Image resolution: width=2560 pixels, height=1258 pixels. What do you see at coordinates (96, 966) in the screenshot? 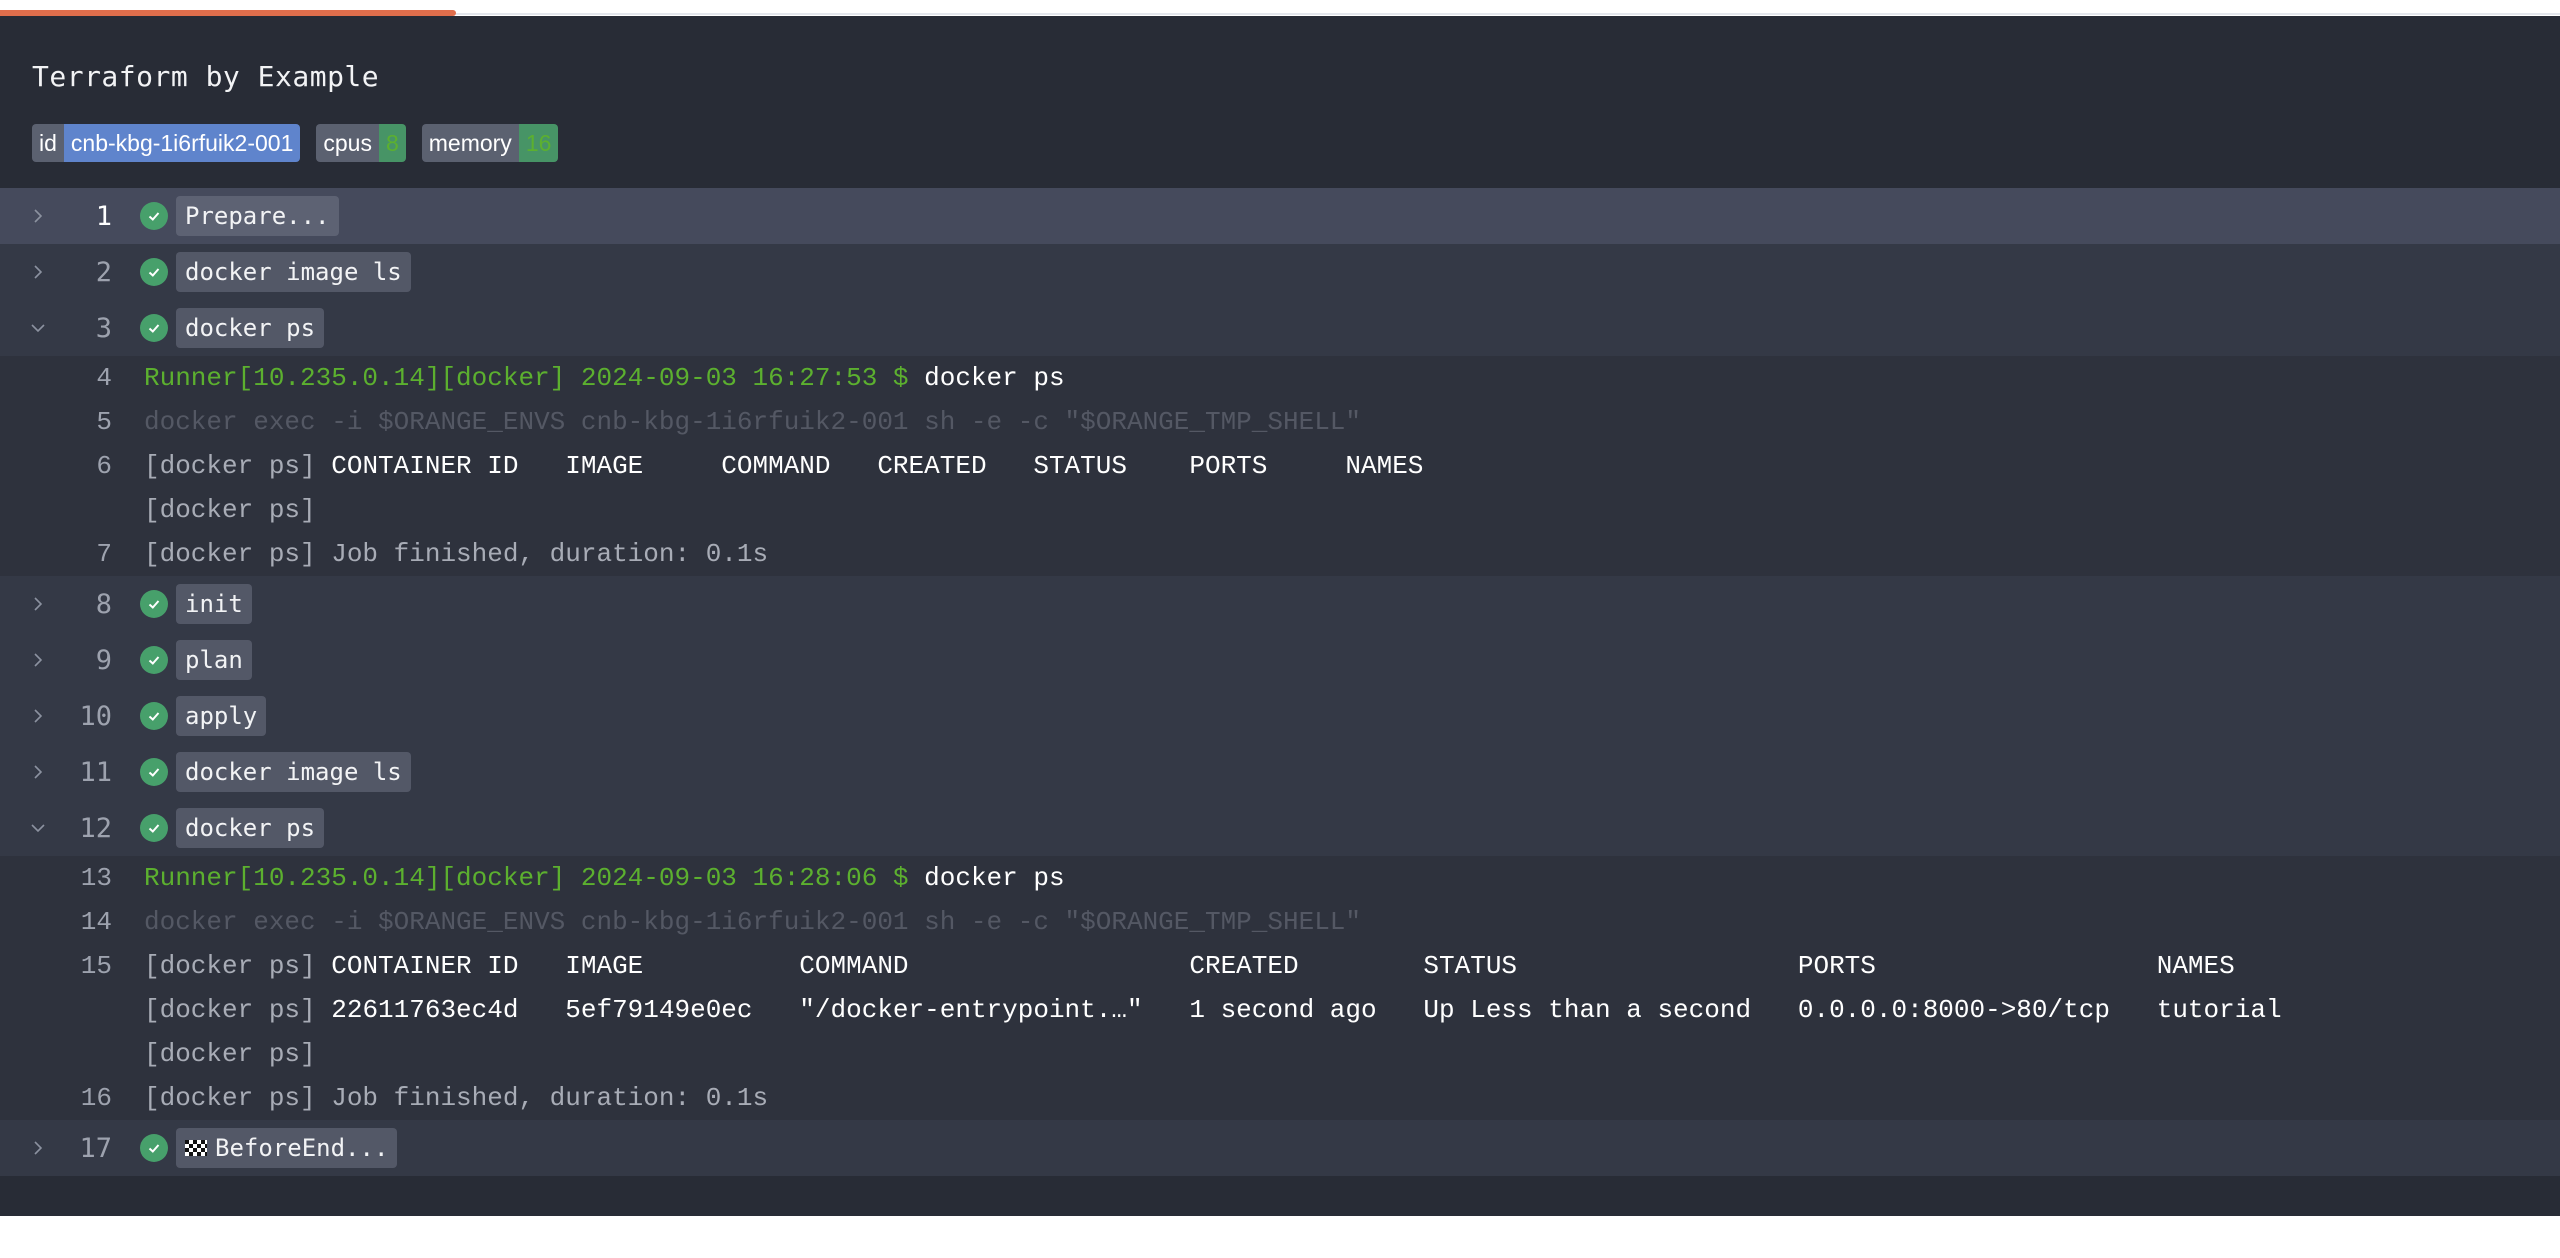
I see `line-number: 15` at bounding box center [96, 966].